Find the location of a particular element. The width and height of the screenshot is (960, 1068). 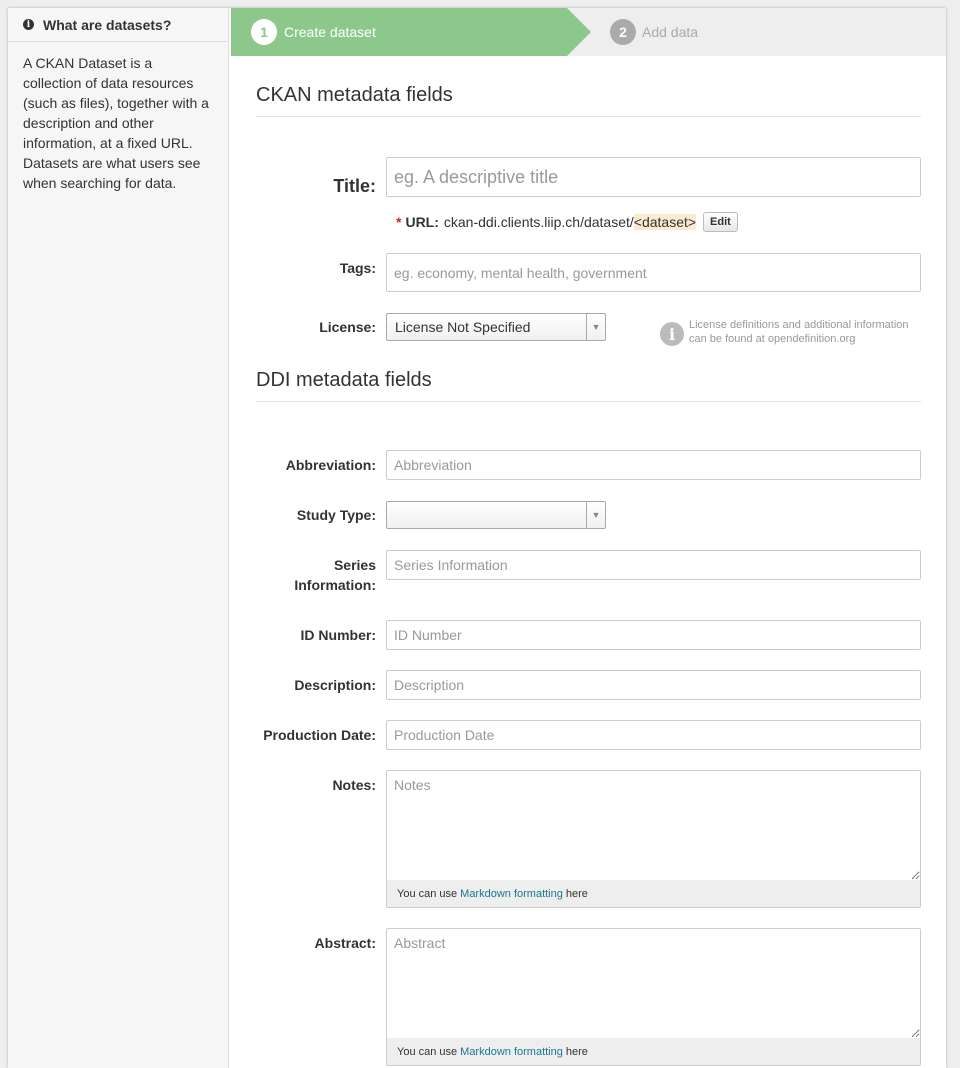

url-slug: <dataset> is located at coordinates (665, 222).